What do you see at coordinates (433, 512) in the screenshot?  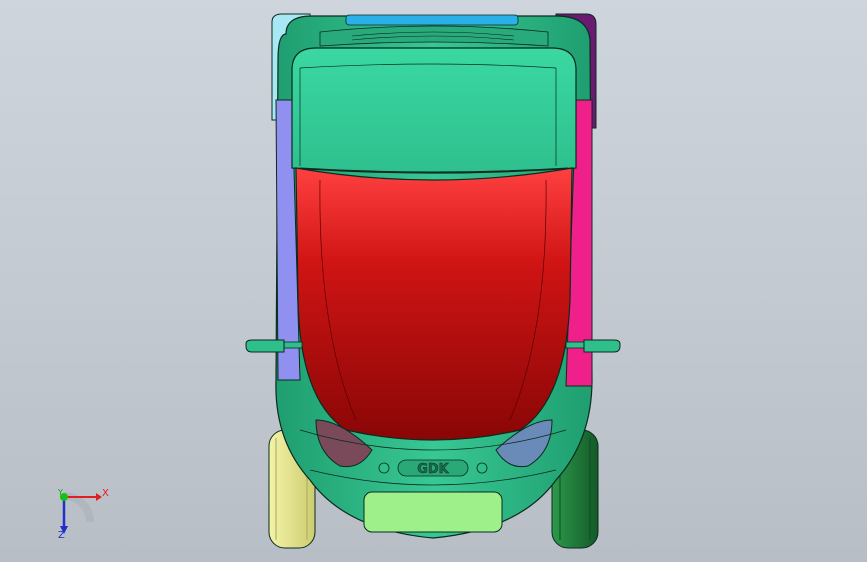 I see `license-plate` at bounding box center [433, 512].